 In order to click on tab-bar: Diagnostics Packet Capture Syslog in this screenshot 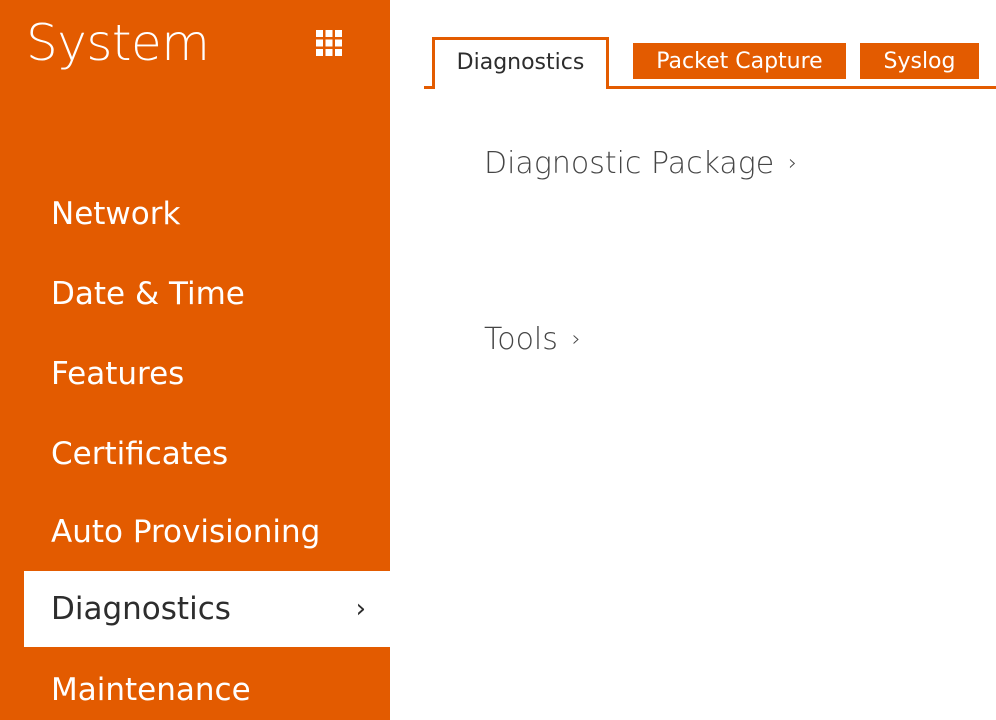, I will do `click(710, 63)`.